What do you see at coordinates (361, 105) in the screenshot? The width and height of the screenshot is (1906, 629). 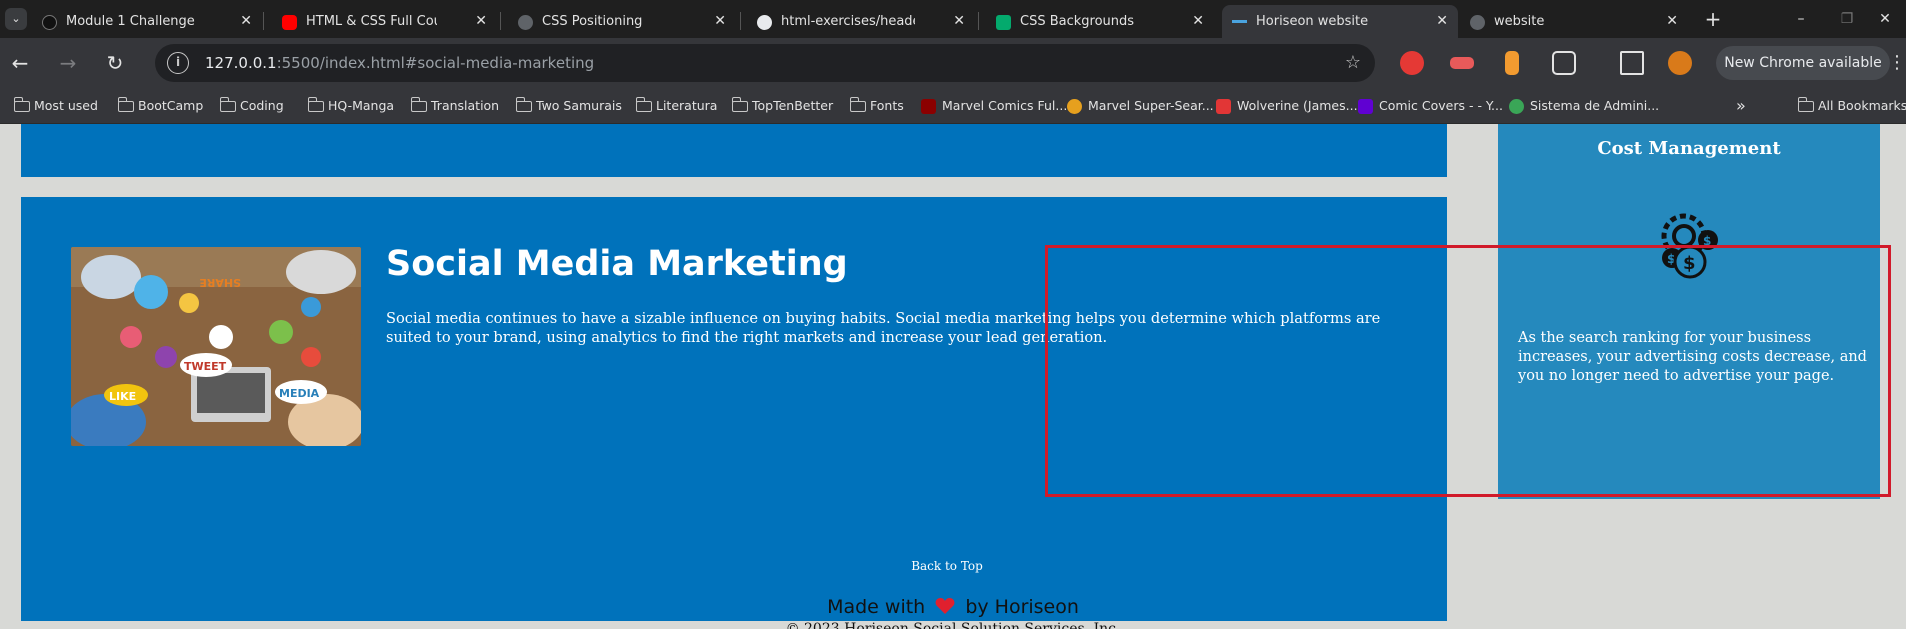 I see `bookmark-label: HQ-Manga` at bounding box center [361, 105].